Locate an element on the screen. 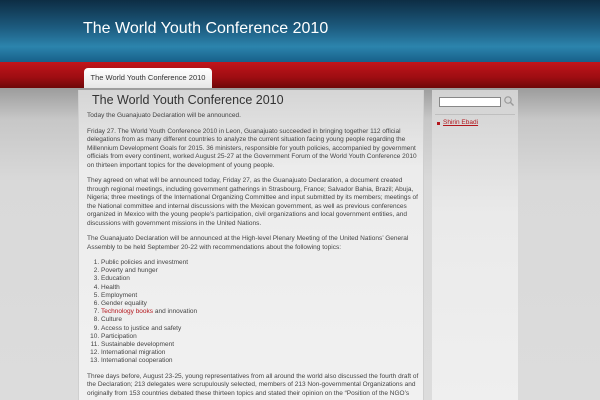 Image resolution: width=600 pixels, height=400 pixels. list-item: Poverty and hunger is located at coordinates (262, 271).